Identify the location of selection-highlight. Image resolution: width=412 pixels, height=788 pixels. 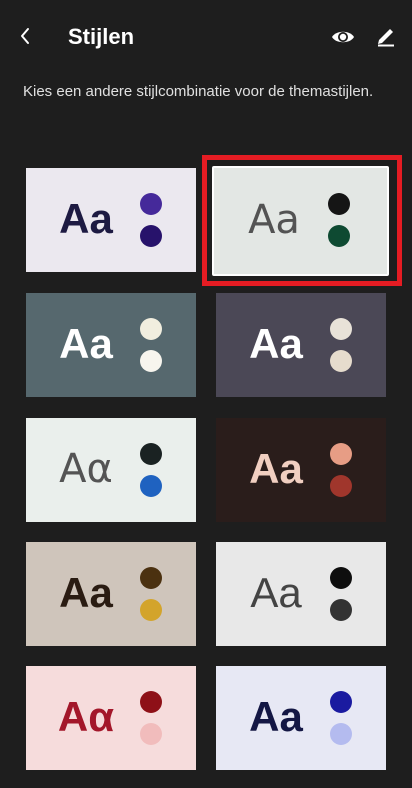
(302, 220).